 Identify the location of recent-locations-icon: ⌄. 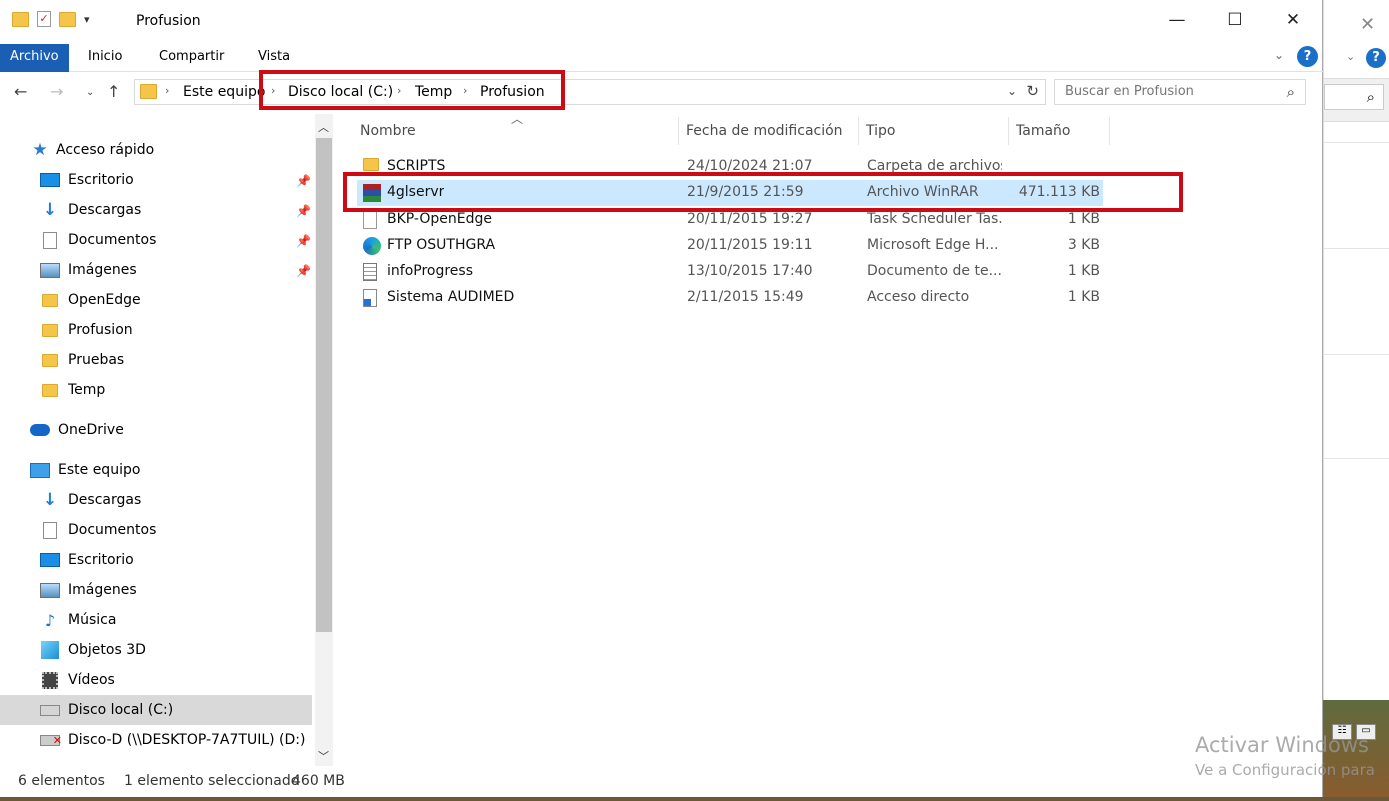
(90, 92).